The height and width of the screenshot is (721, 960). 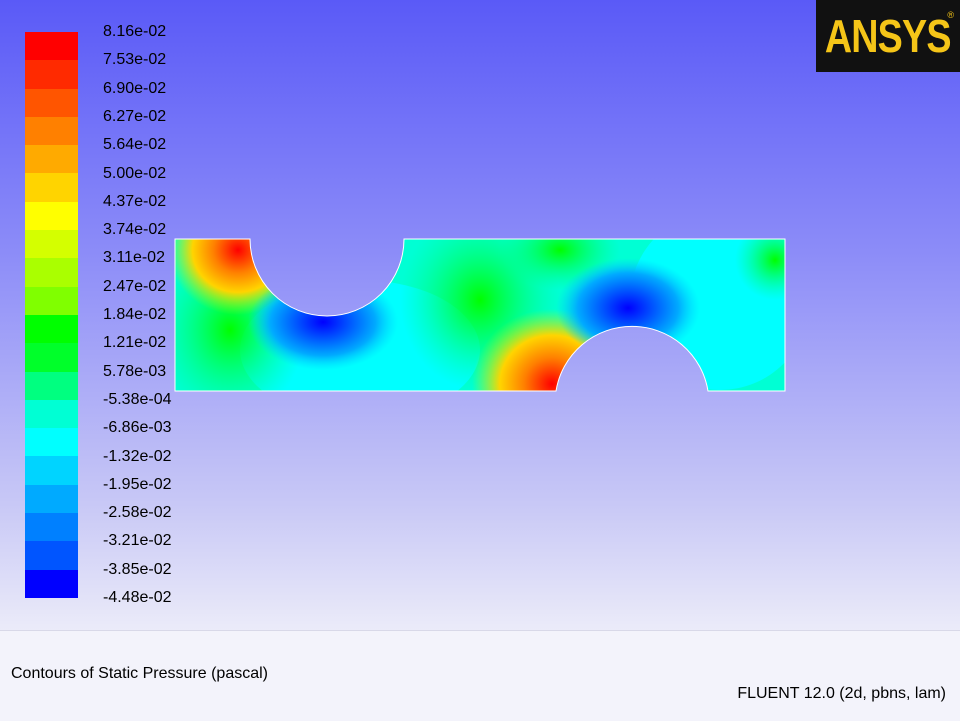 I want to click on solver-version: FLUENT 12.0 (2d, pbns, lam), so click(x=841, y=693).